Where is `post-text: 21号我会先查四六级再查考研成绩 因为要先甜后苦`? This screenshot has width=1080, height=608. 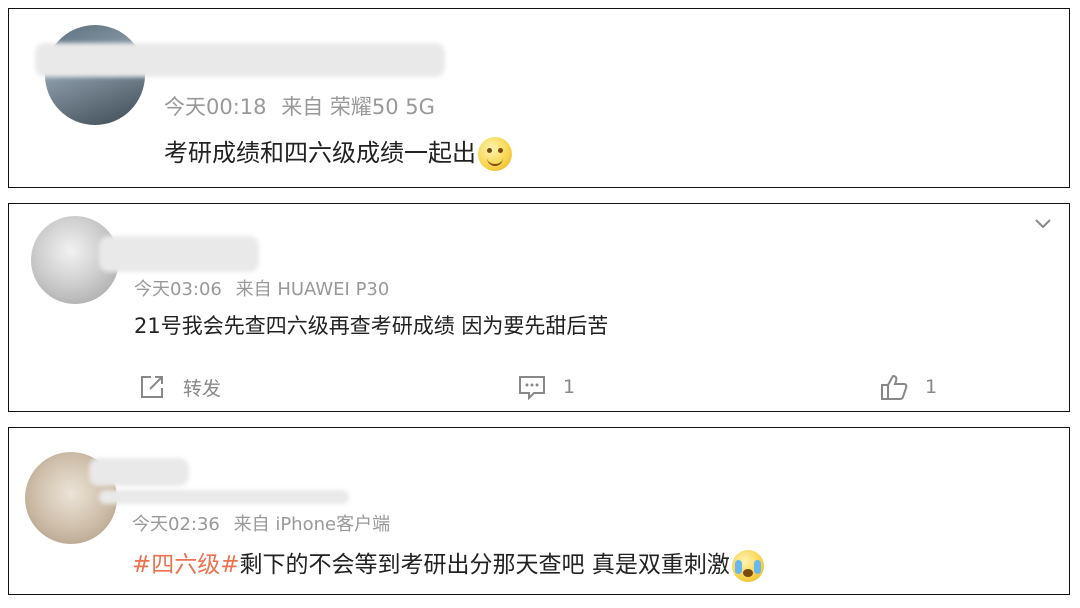
post-text: 21号我会先查四六级再查考研成绩 因为要先甜后苦 is located at coordinates (371, 326).